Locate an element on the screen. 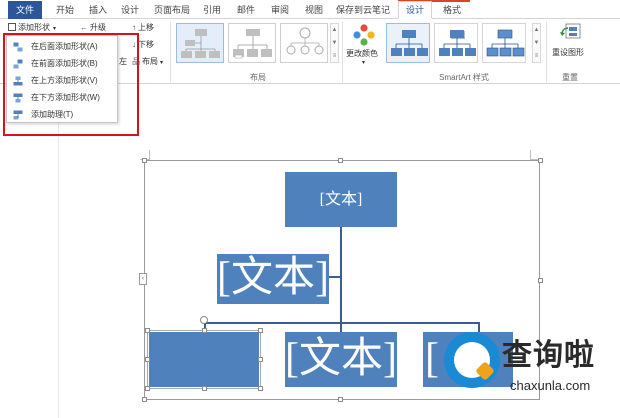 This screenshot has width=620, height=418. color-palette-icon is located at coordinates (364, 35).